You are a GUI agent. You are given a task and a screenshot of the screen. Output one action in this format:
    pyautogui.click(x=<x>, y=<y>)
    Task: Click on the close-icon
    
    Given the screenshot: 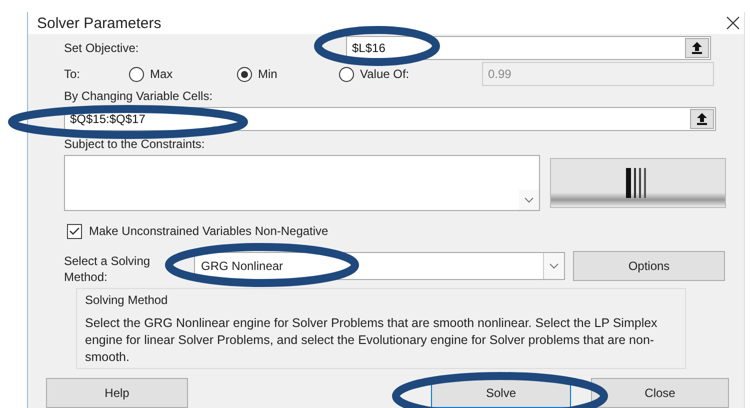 What is the action you would take?
    pyautogui.click(x=733, y=23)
    